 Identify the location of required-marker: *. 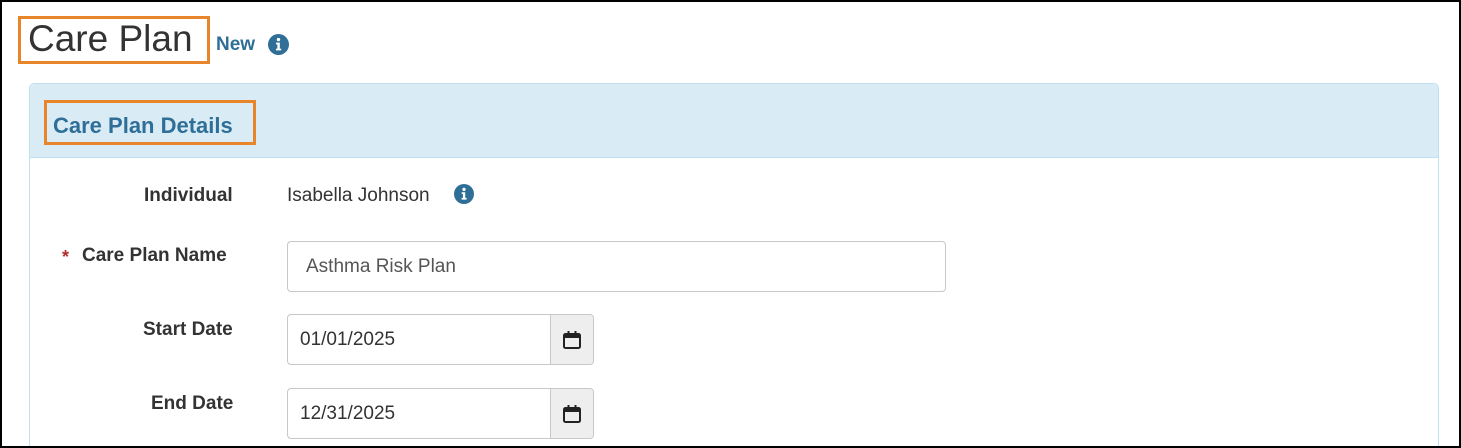
(66, 257).